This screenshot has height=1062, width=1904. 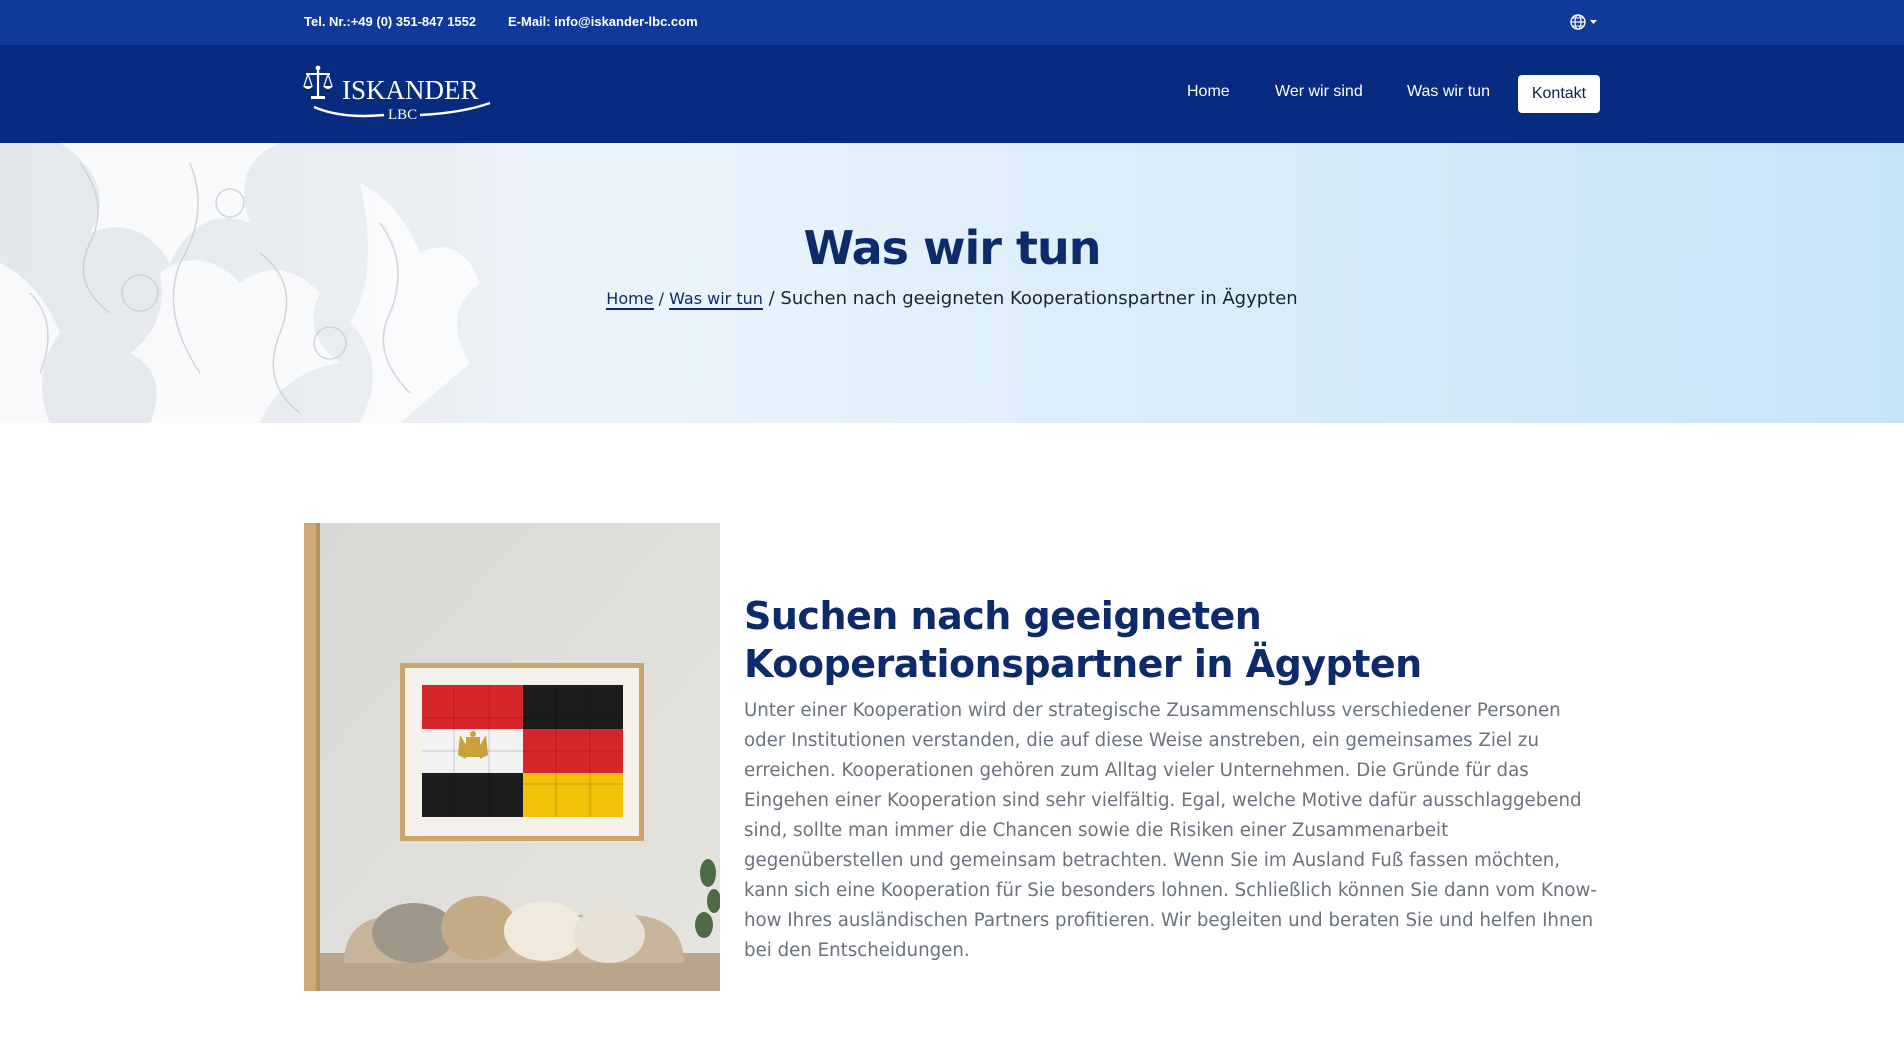 What do you see at coordinates (952, 248) in the screenshot?
I see `page-title: Was wir tun` at bounding box center [952, 248].